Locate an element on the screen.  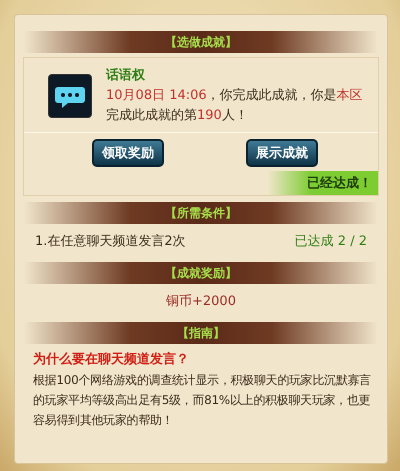
section-title: 【指南】 is located at coordinates (201, 333).